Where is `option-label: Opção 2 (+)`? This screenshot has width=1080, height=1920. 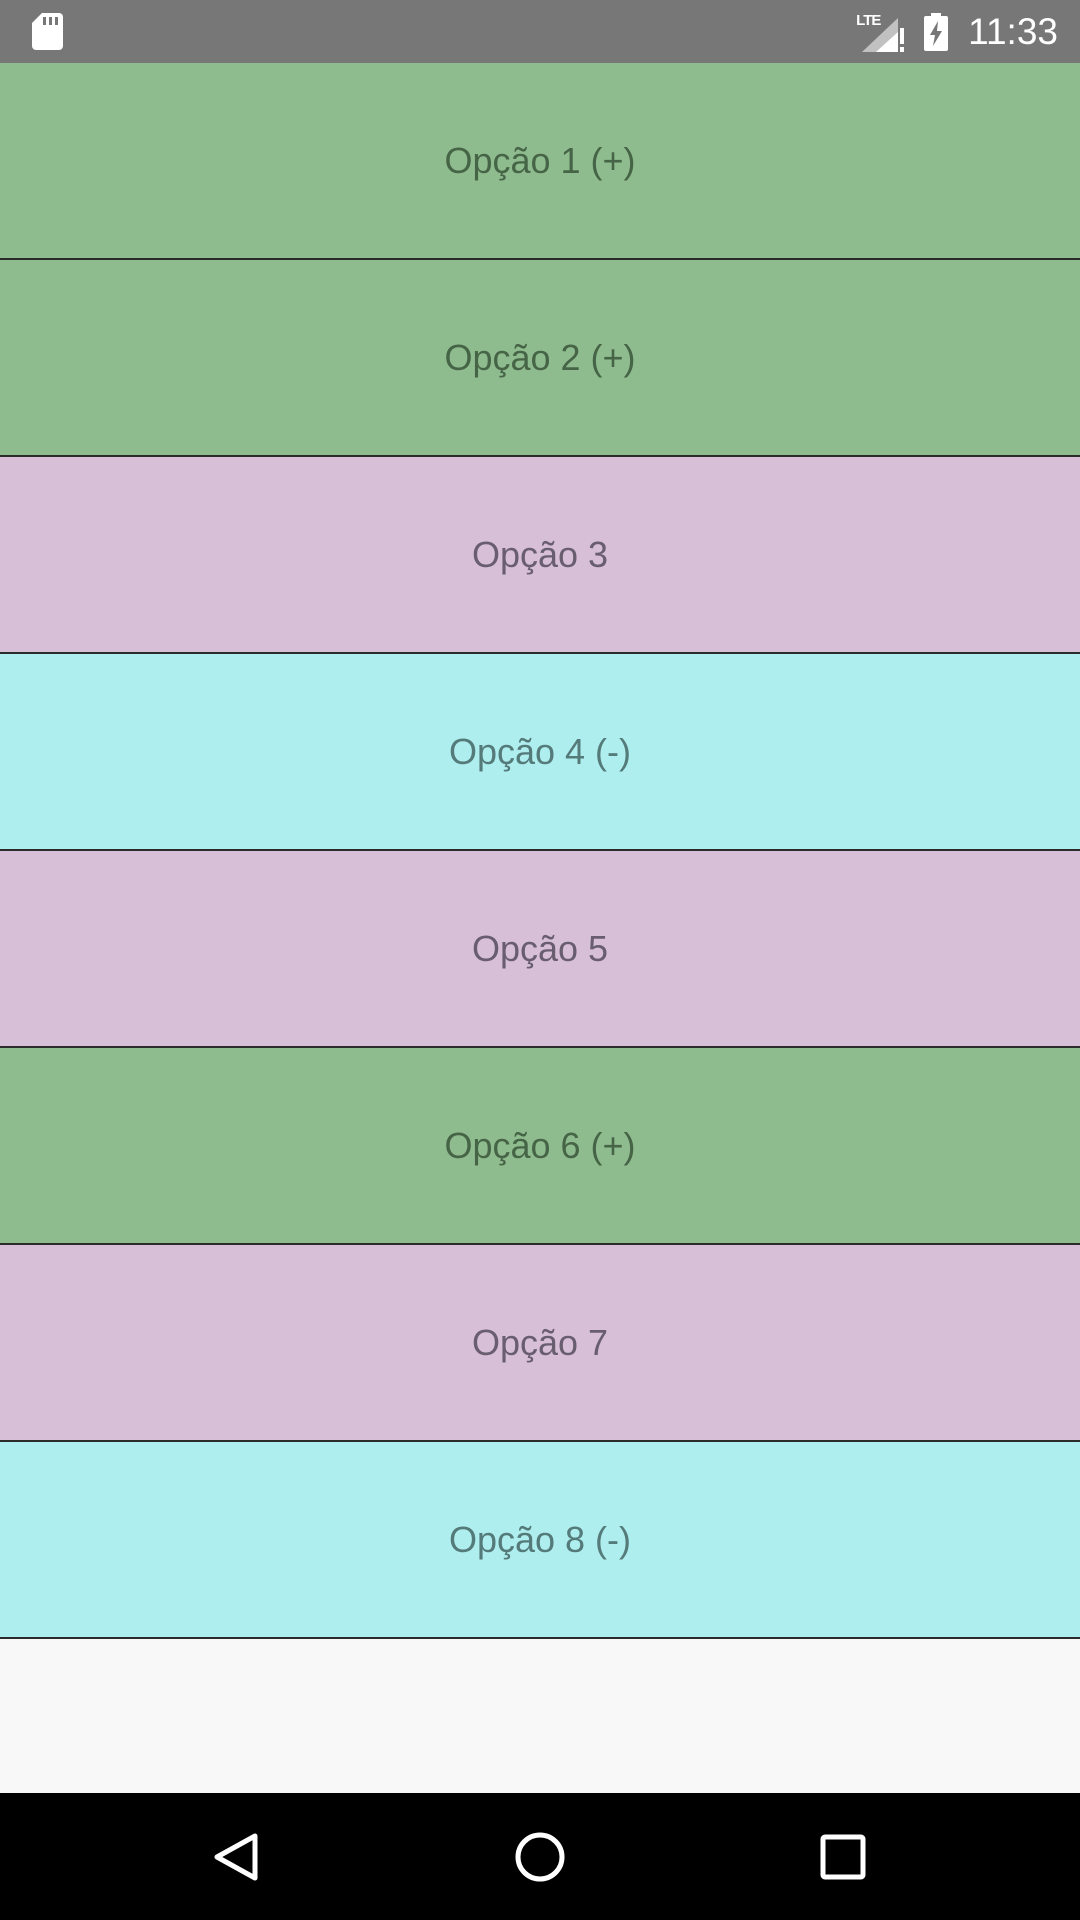 option-label: Opção 2 (+) is located at coordinates (540, 357).